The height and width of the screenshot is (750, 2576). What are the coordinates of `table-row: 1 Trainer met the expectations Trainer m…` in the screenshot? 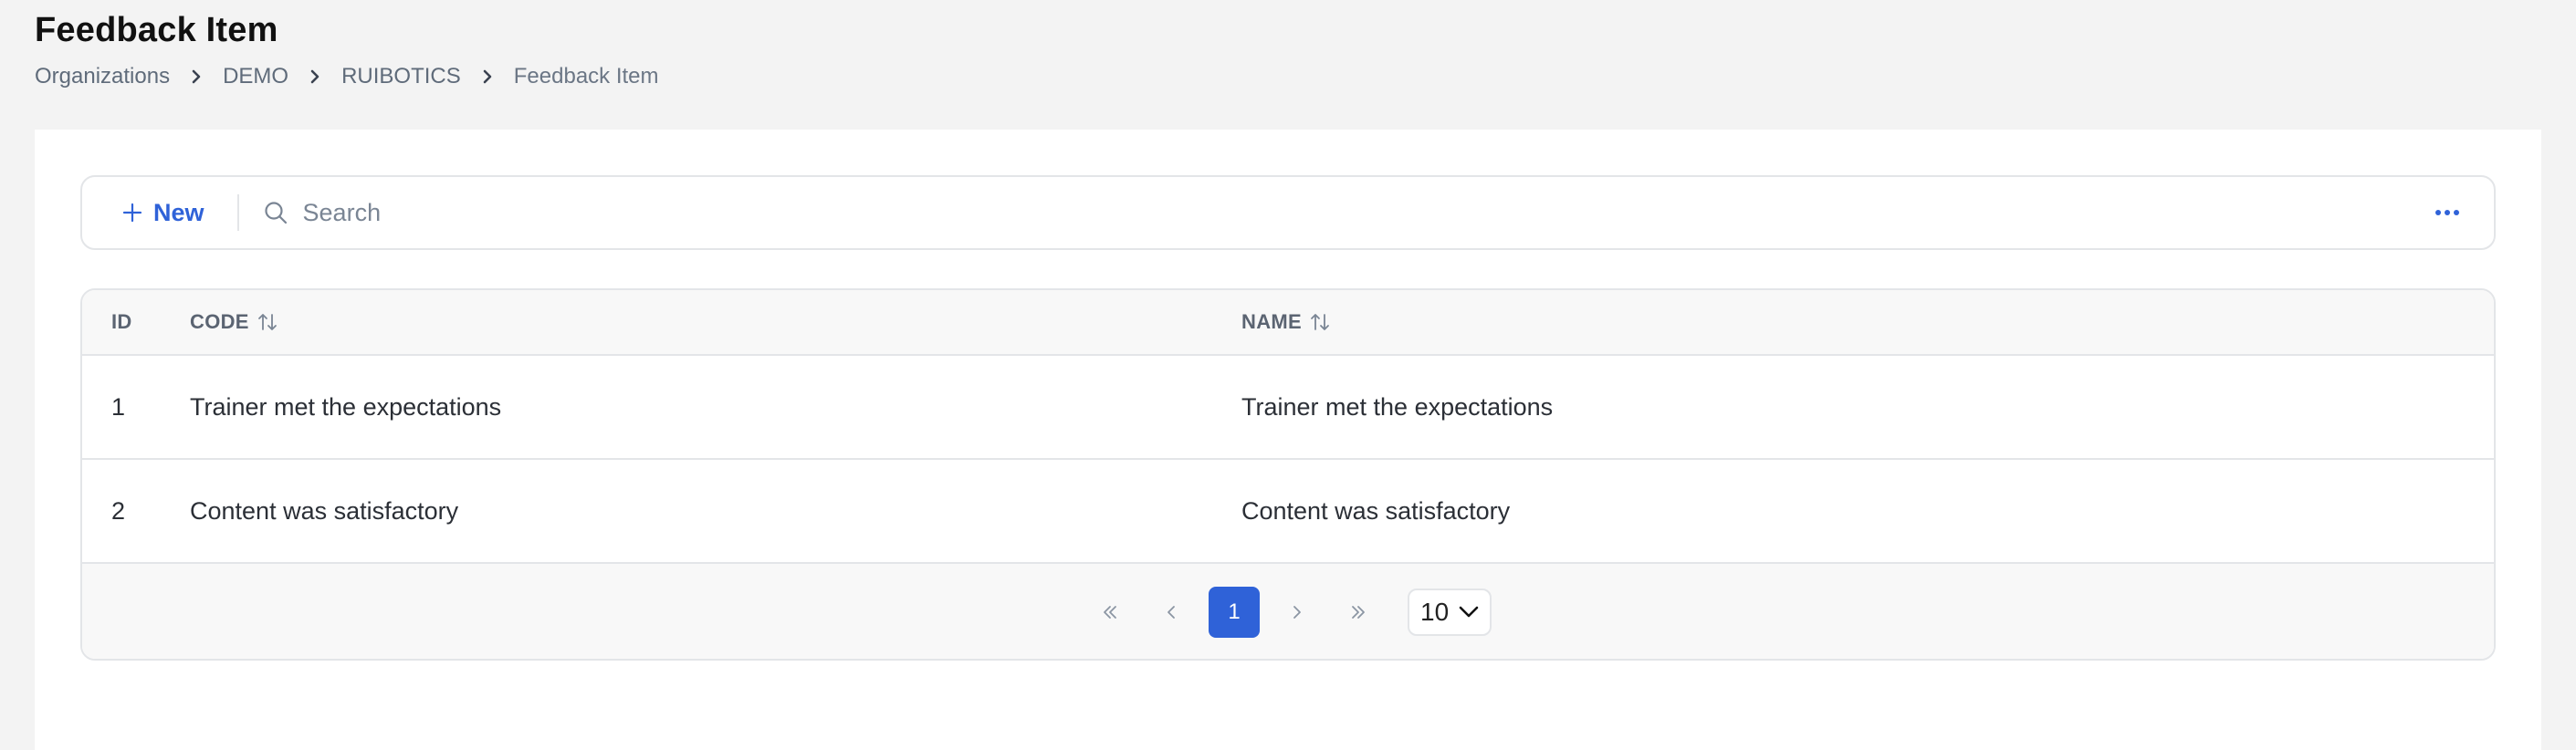 It's located at (1288, 408).